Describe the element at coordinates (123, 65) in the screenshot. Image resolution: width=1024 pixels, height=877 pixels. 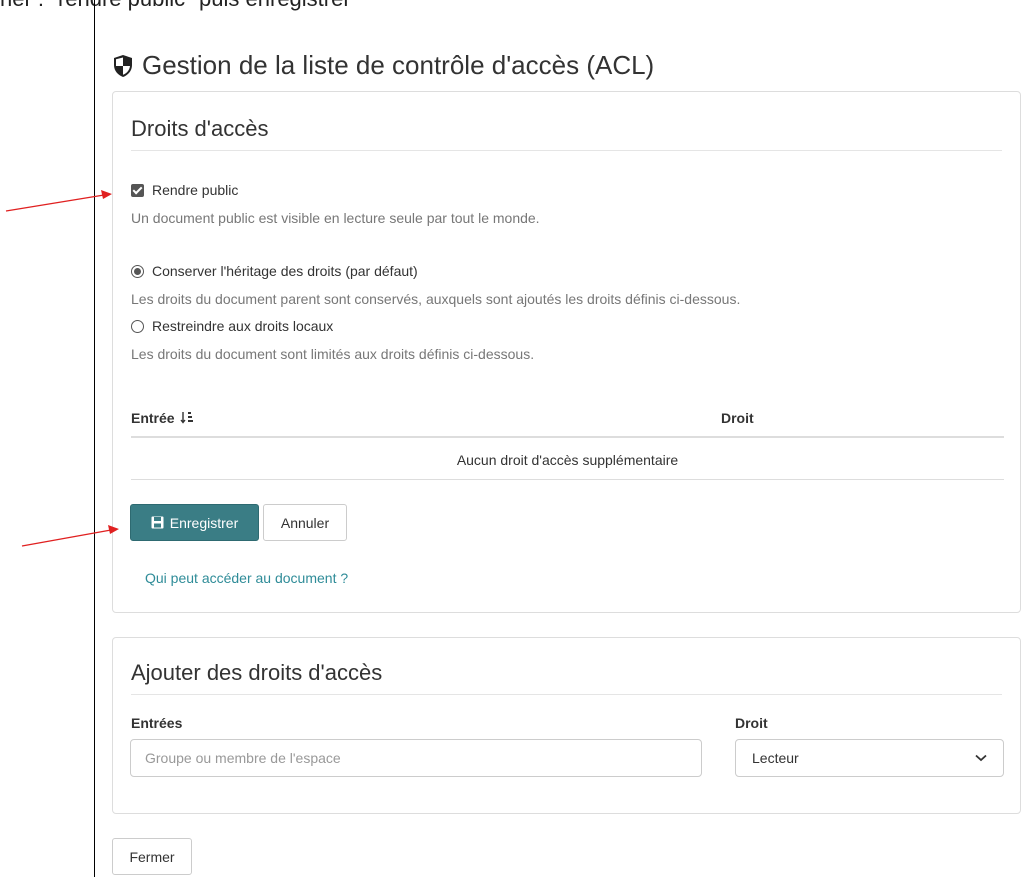
I see `shield-icon` at that location.